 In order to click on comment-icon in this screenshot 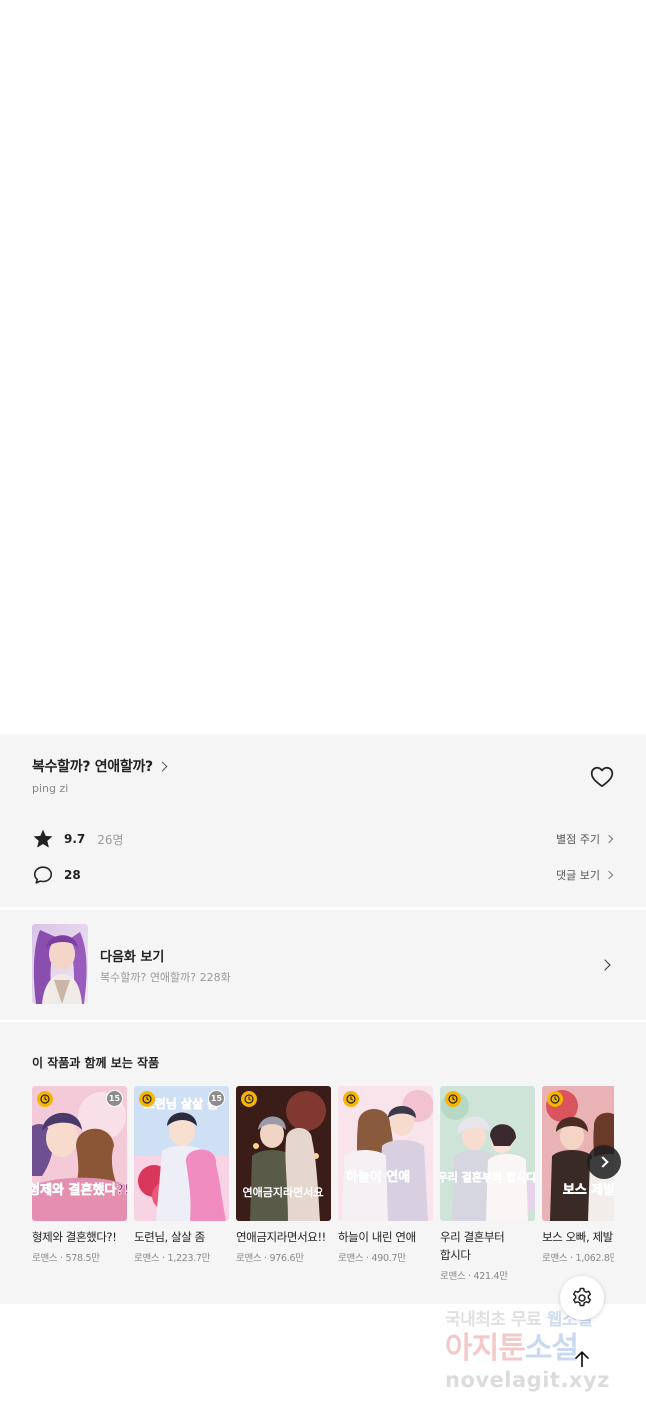, I will do `click(43, 875)`.